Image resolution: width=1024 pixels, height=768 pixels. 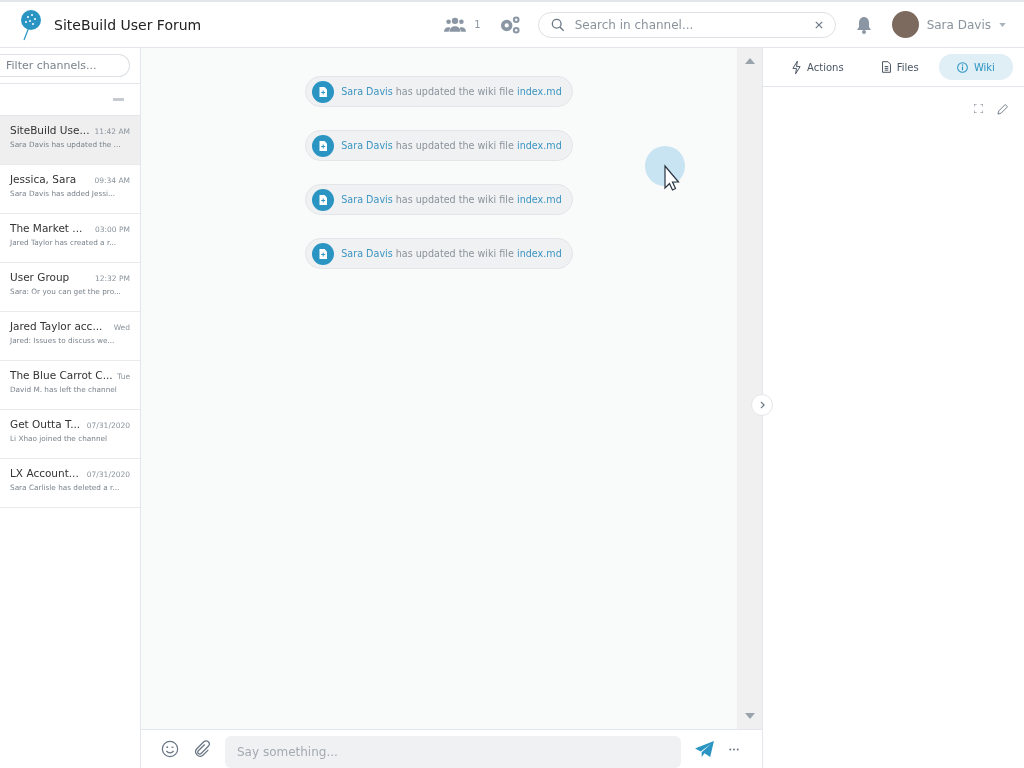 What do you see at coordinates (818, 67) in the screenshot?
I see `panel-tab: Actions` at bounding box center [818, 67].